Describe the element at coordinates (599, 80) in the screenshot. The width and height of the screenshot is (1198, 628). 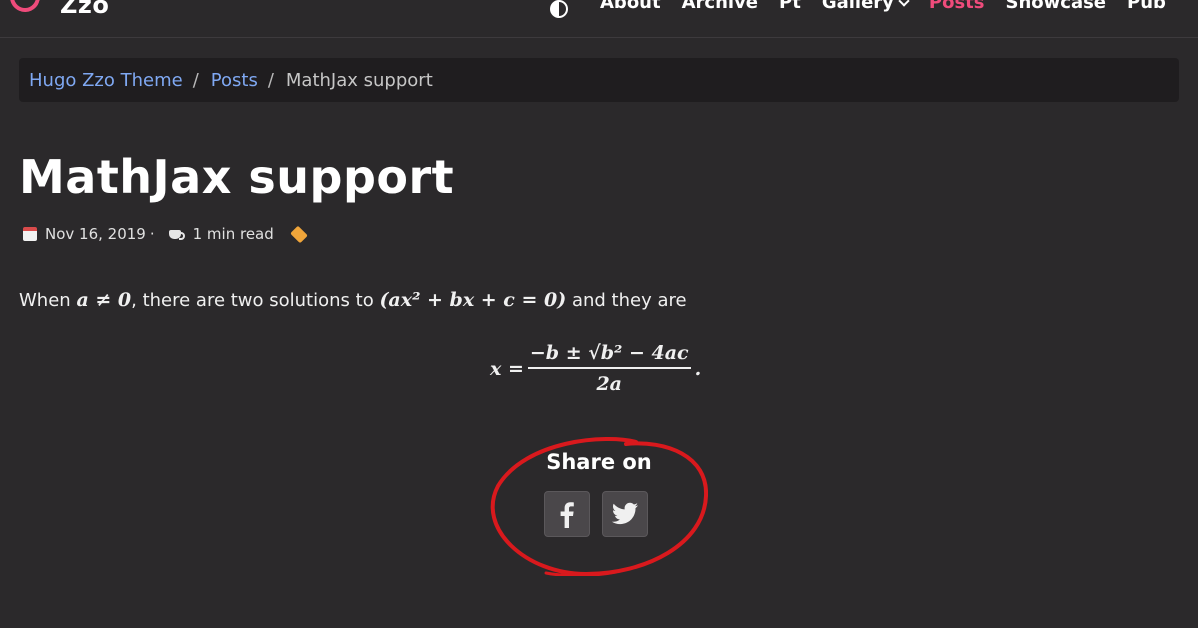
I see `breadcrumb: Hugo Zzo Theme / Posts / MathJax support` at that location.